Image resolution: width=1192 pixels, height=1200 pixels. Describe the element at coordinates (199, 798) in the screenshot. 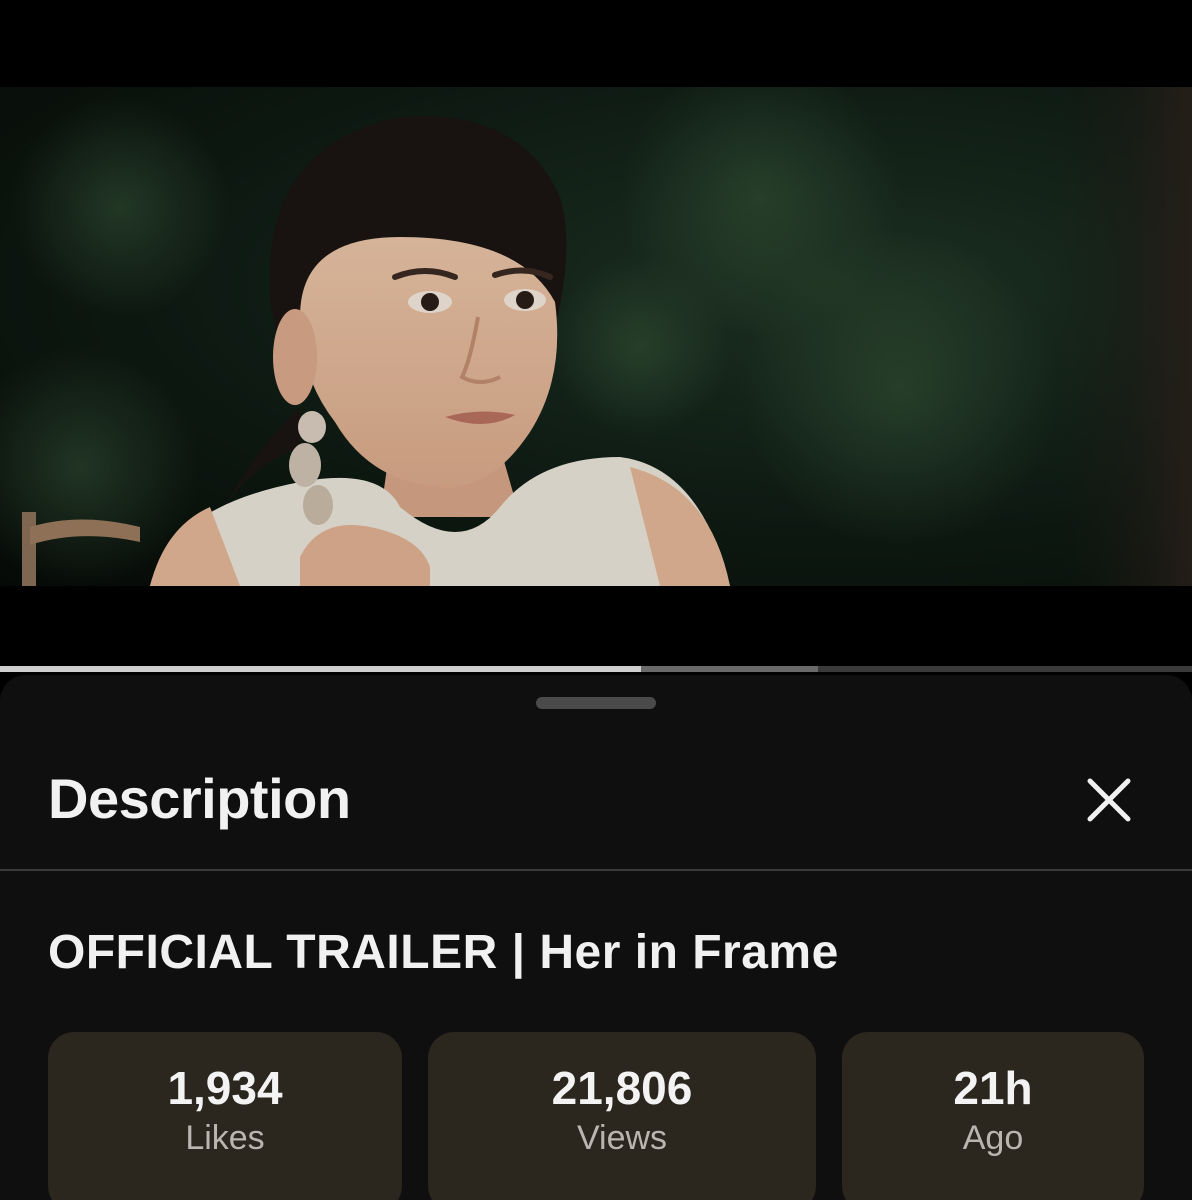

I see `sheet-title: Description` at that location.